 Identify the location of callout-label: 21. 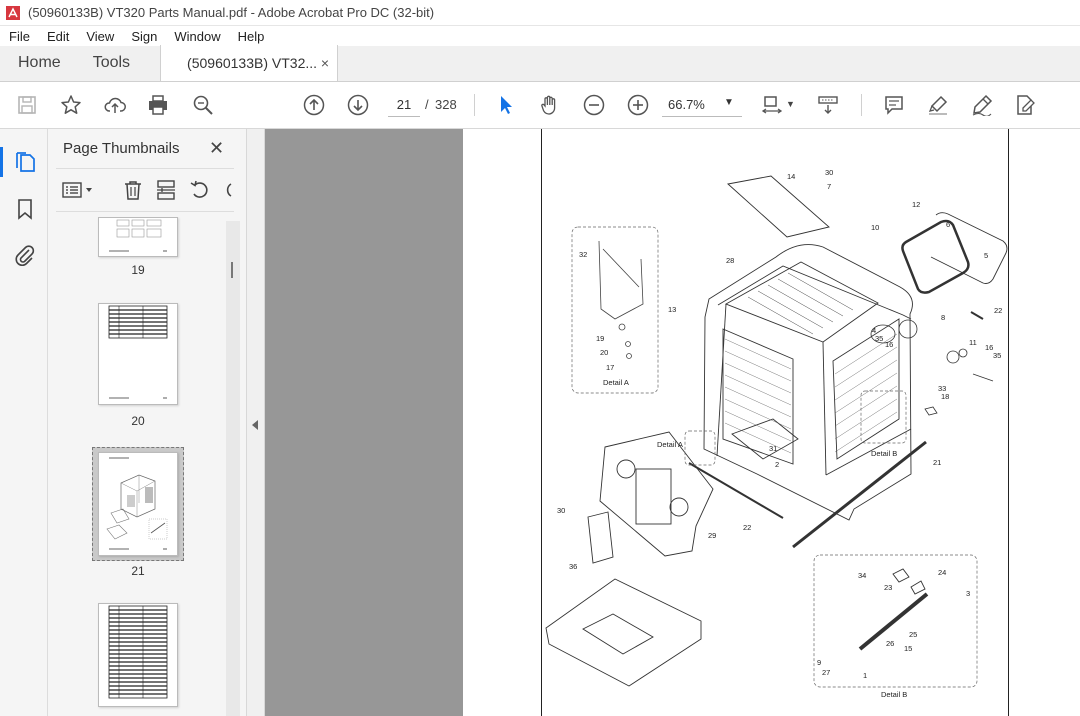
(937, 462).